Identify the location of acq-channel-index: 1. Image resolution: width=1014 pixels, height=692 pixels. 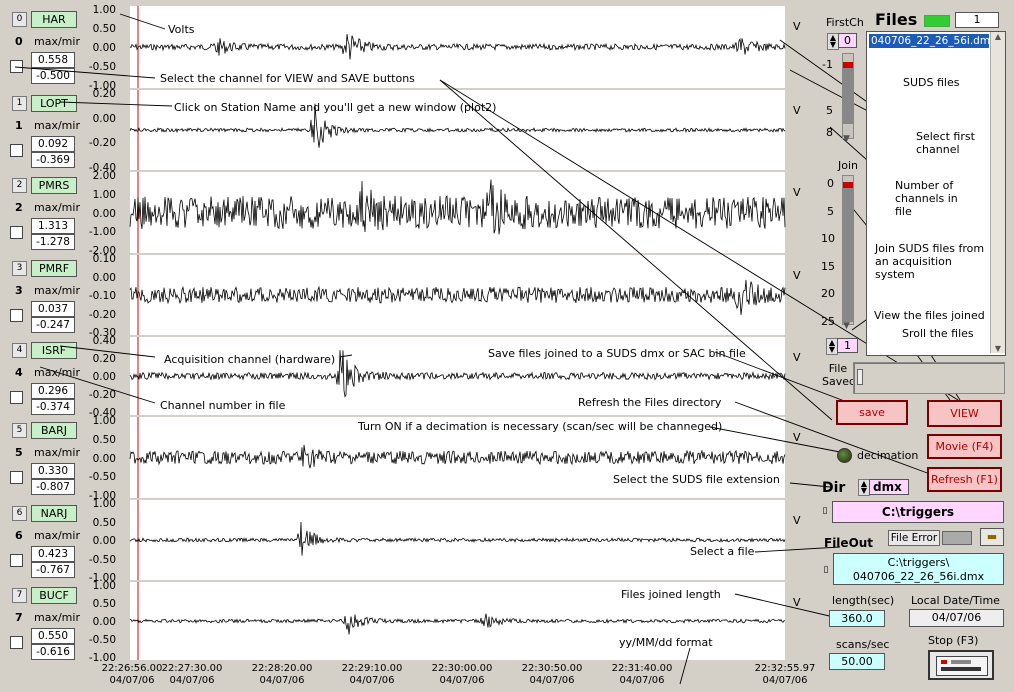
(19, 103).